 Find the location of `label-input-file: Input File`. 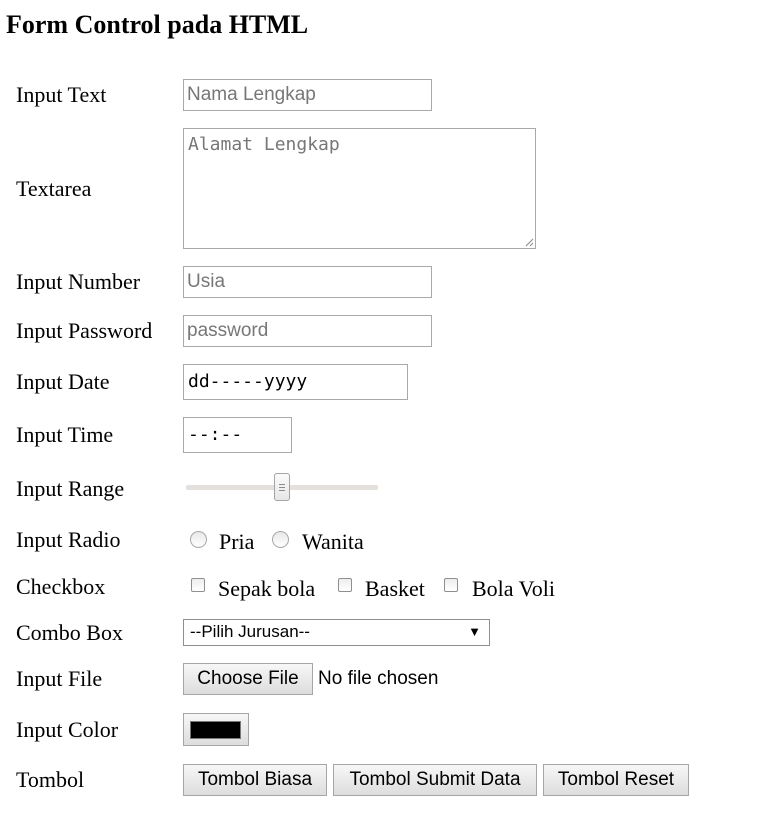

label-input-file: Input File is located at coordinates (59, 678).